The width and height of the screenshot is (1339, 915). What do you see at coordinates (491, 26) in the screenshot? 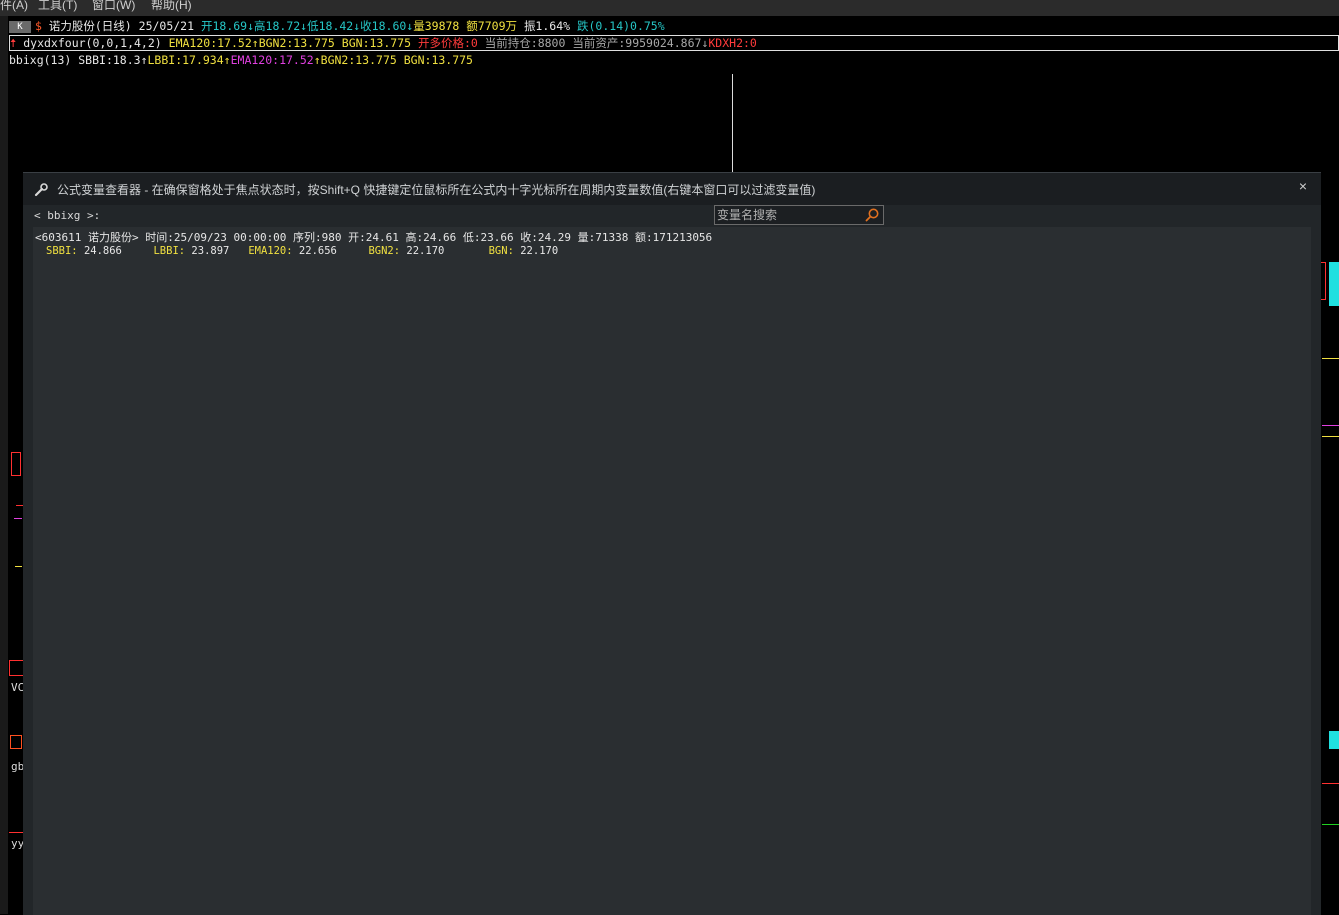
I see `amount-value: 额7709万` at bounding box center [491, 26].